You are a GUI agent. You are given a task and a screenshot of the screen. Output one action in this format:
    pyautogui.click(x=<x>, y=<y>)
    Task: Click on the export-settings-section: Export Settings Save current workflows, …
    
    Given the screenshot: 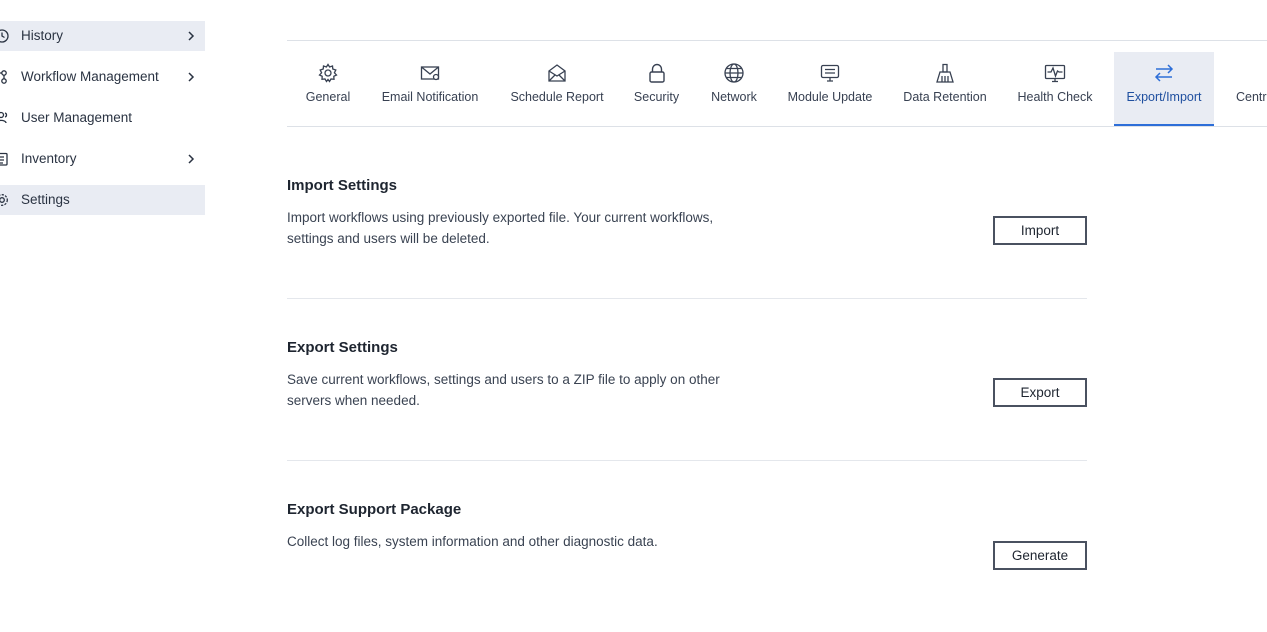 What is the action you would take?
    pyautogui.click(x=687, y=400)
    